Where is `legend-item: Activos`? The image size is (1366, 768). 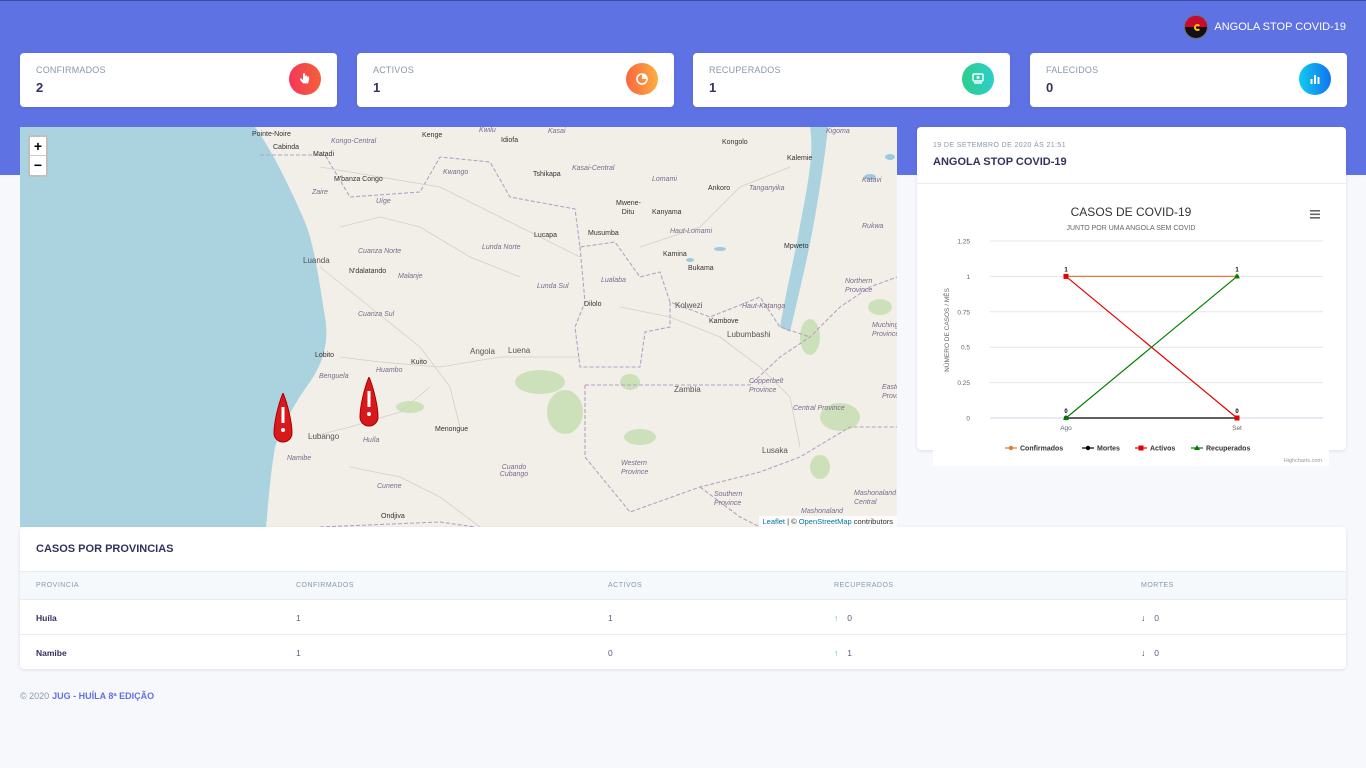 legend-item: Activos is located at coordinates (1162, 449).